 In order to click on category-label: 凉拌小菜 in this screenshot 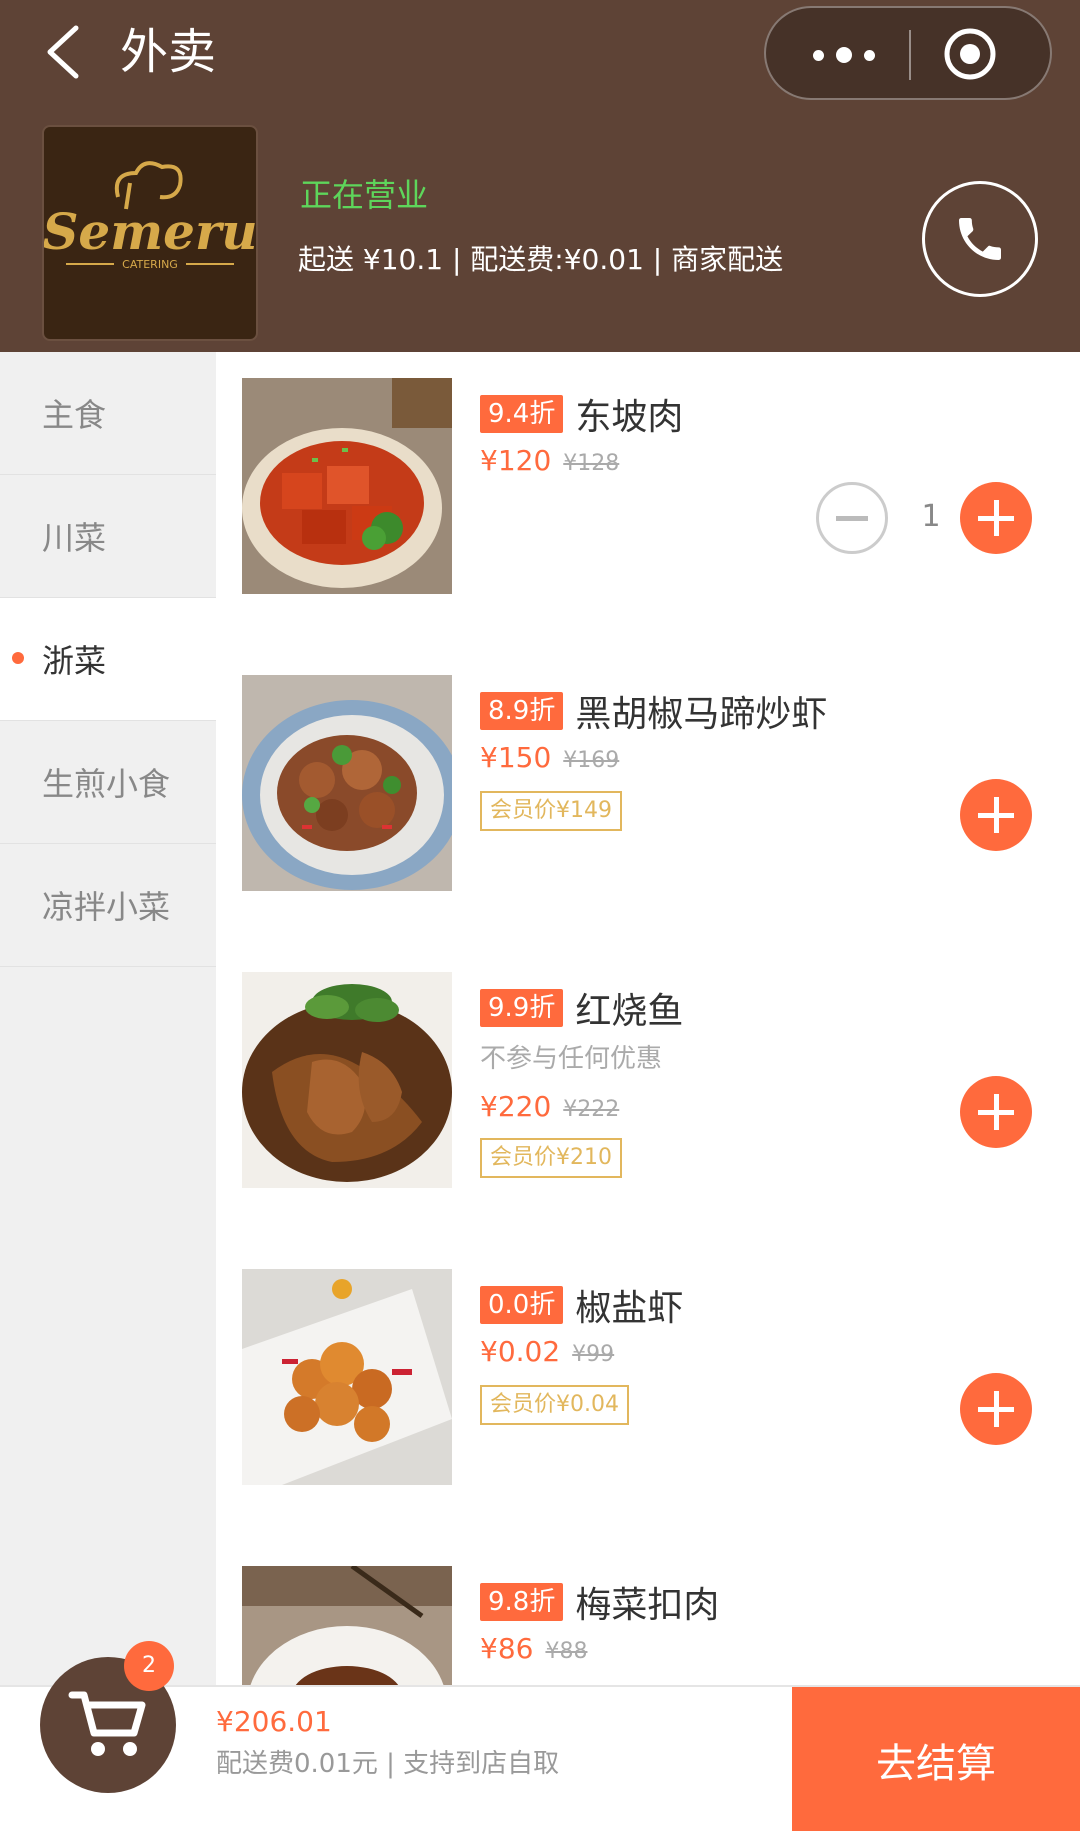, I will do `click(106, 907)`.